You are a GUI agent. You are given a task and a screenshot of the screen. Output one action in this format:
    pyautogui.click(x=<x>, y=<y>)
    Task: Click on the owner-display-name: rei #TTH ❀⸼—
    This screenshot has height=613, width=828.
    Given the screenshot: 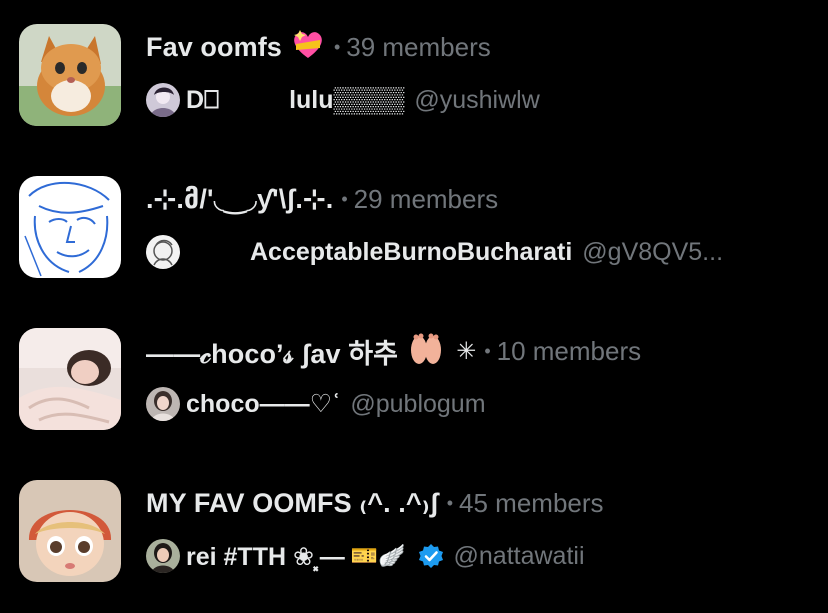 What is the action you would take?
    pyautogui.click(x=265, y=557)
    